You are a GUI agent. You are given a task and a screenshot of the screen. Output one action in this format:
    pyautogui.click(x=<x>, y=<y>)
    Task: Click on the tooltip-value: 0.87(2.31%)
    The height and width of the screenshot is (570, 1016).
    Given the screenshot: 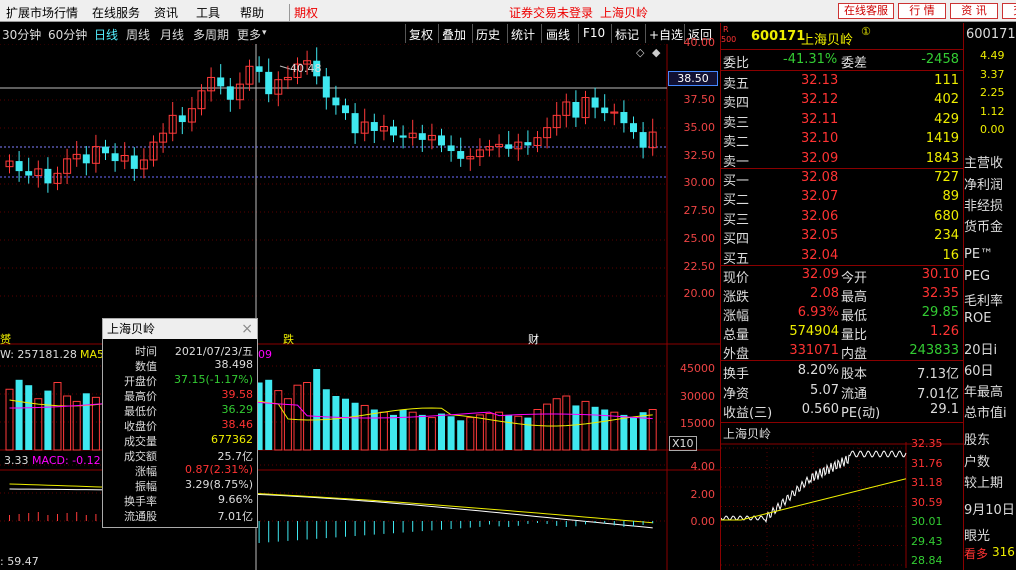 What is the action you would take?
    pyautogui.click(x=218, y=469)
    